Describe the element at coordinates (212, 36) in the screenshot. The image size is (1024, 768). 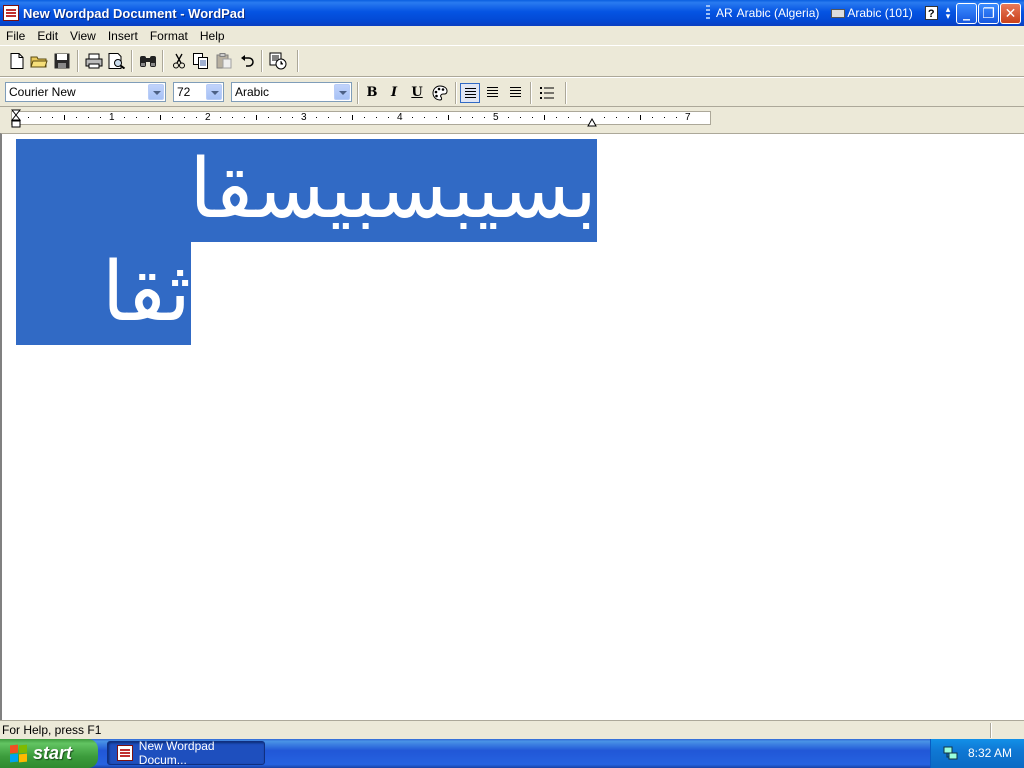
I see `menu-help: Help` at that location.